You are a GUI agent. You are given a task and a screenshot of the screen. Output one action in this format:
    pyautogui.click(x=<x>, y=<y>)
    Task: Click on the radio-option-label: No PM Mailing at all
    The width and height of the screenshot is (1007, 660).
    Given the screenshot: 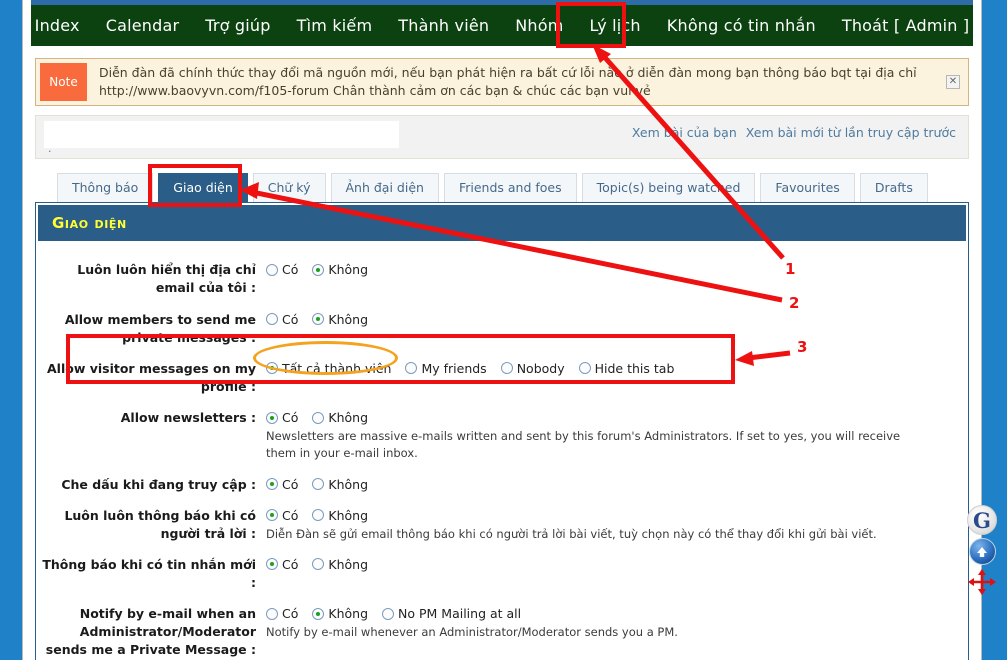 What is the action you would take?
    pyautogui.click(x=460, y=614)
    